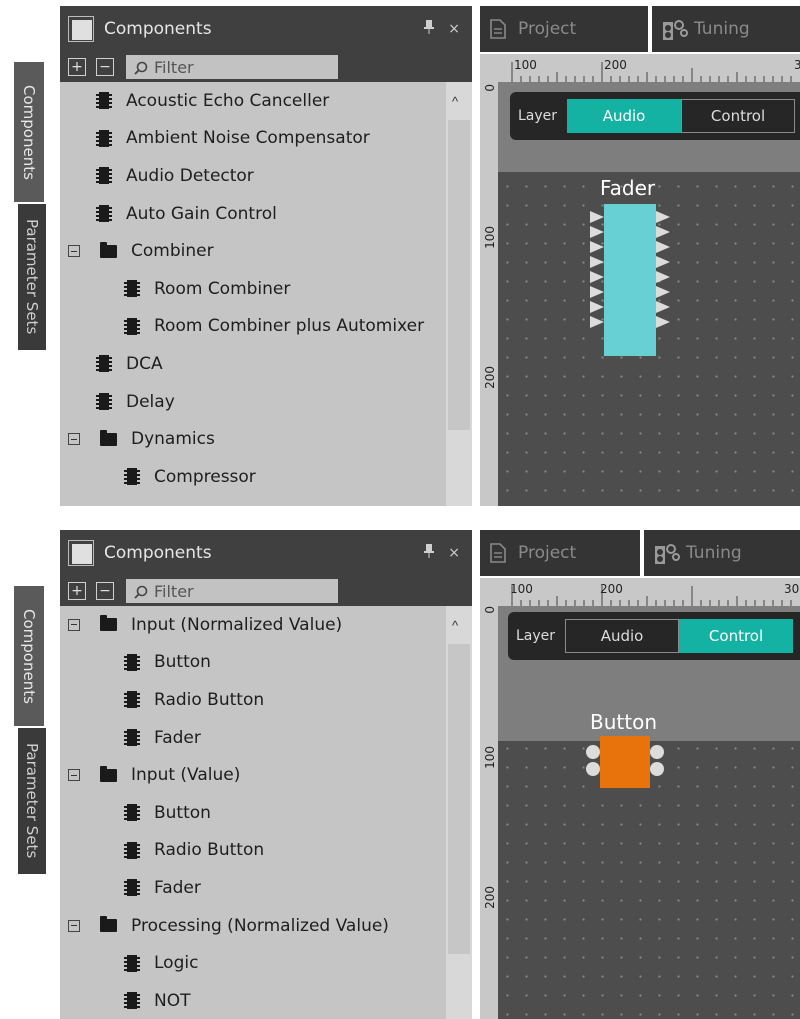 This screenshot has width=800, height=1019. I want to click on tree-folder: Dynamics, so click(253, 439).